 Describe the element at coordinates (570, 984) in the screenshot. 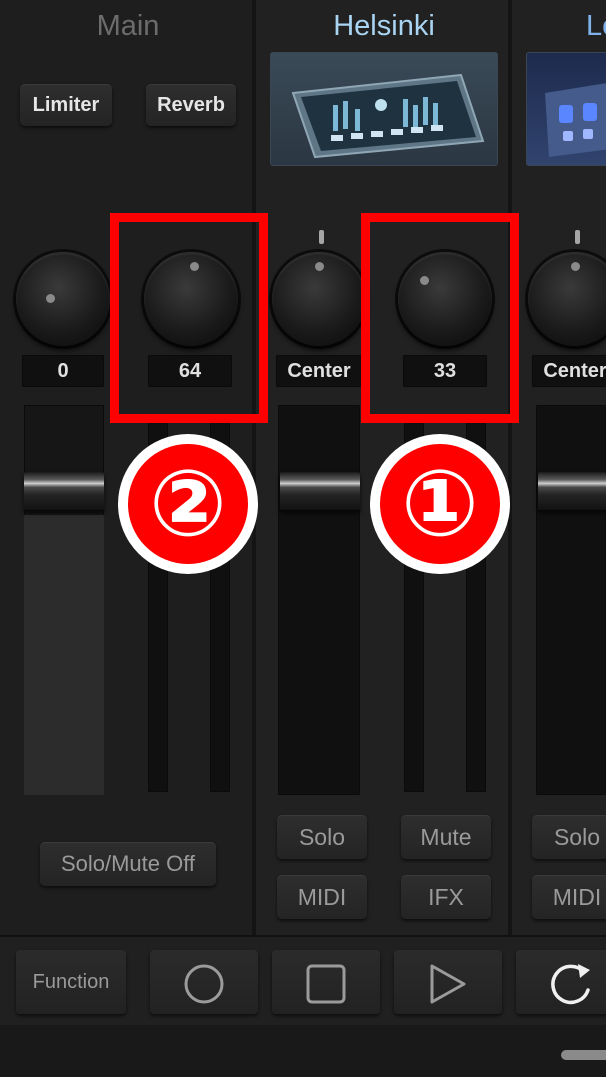

I see `loop-icon` at that location.